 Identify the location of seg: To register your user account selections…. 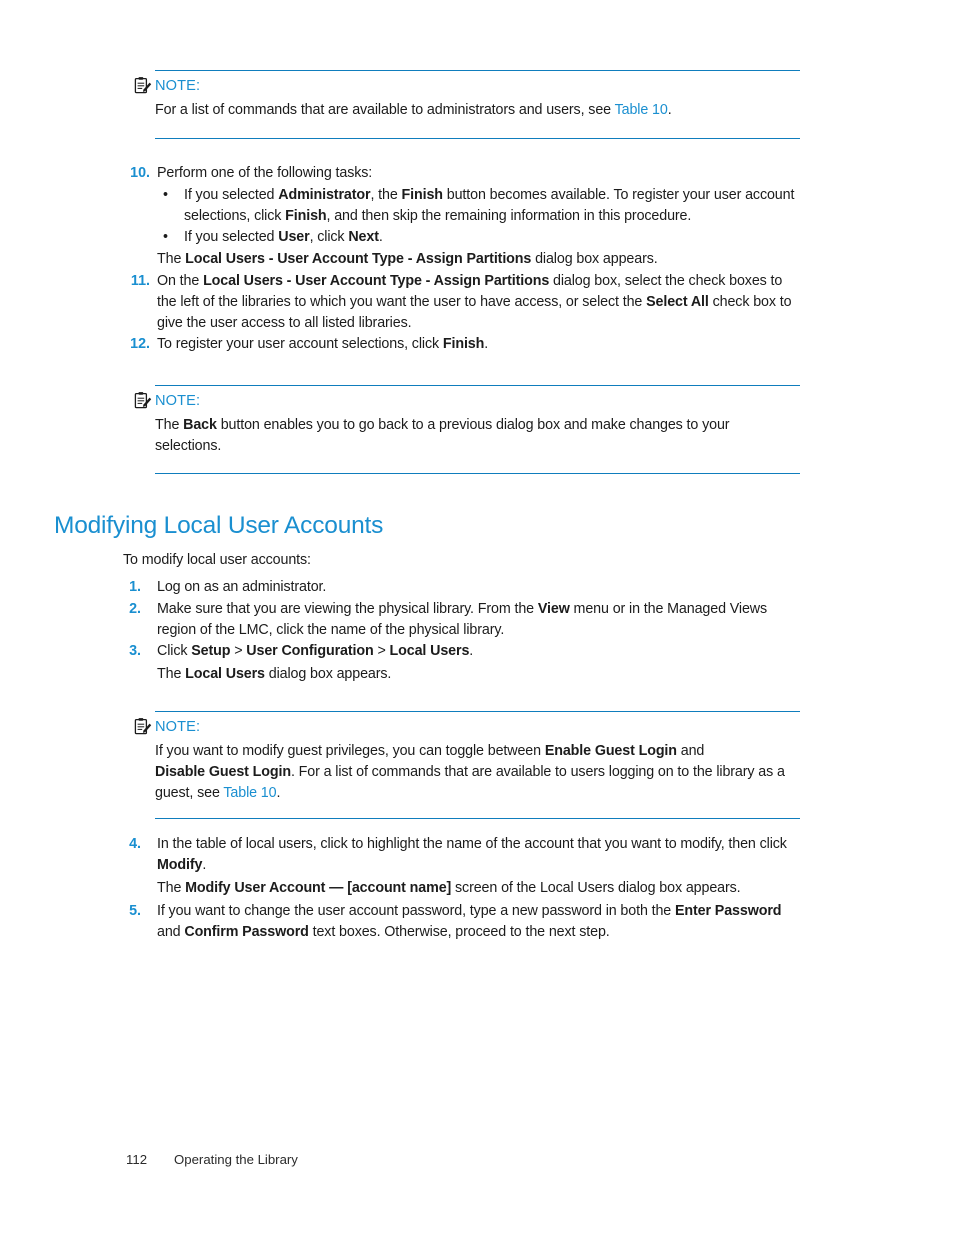
(300, 344).